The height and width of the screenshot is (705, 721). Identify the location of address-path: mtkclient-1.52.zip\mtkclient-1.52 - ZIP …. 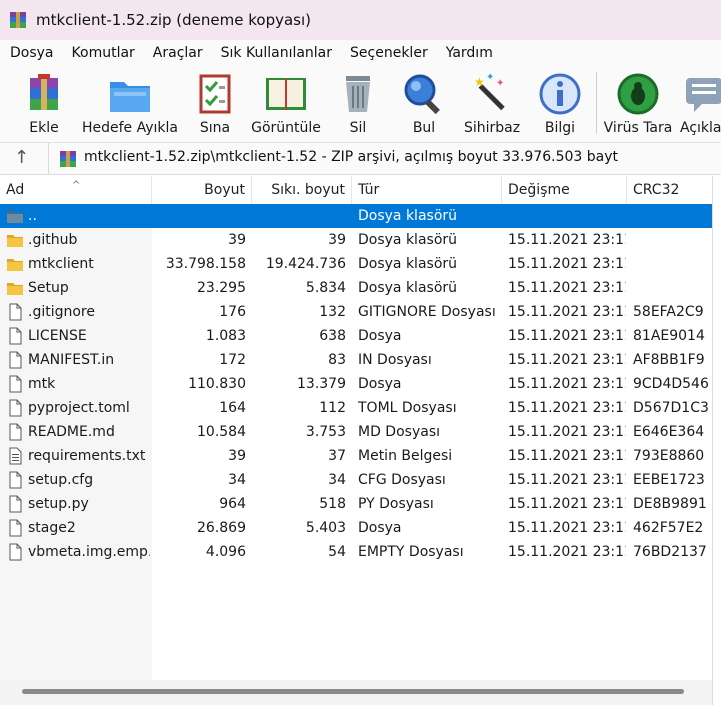
(351, 157).